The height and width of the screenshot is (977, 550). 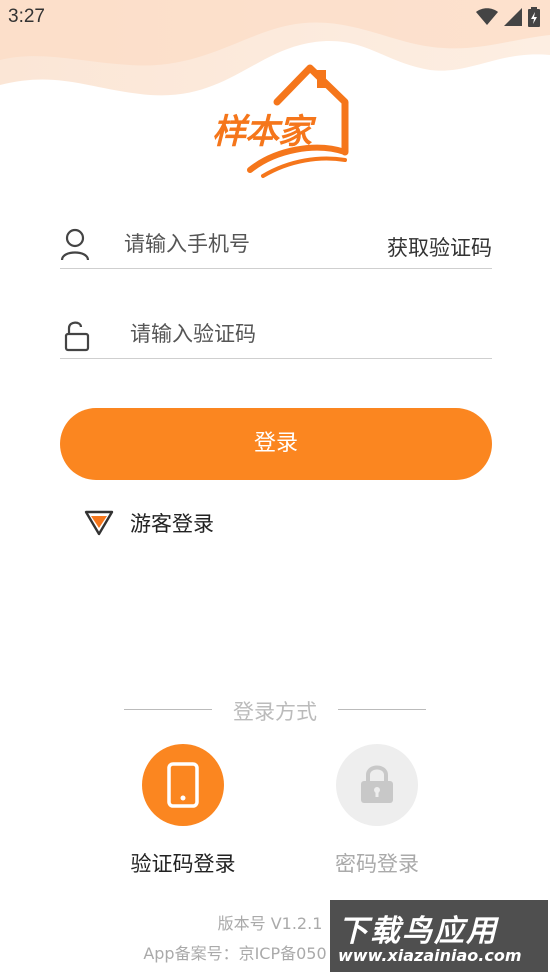 I want to click on phone-input, so click(x=244, y=244).